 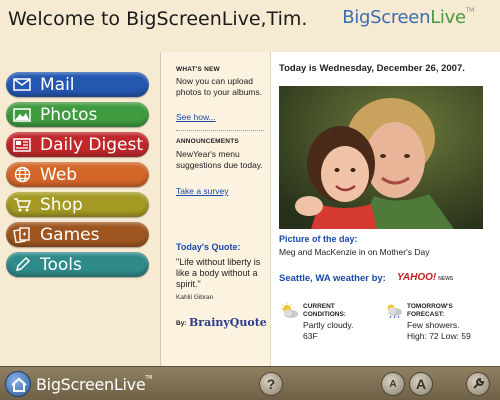 I want to click on nav-shop-label: Shop, so click(x=61, y=204).